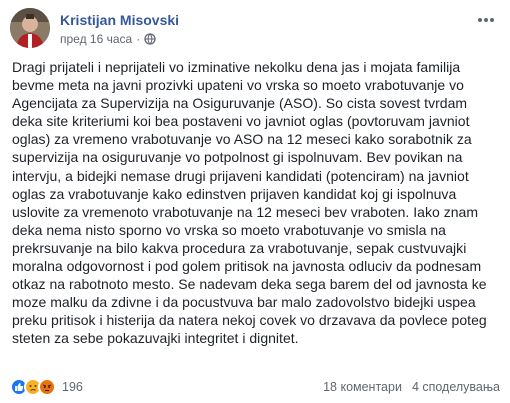 This screenshot has width=510, height=403. I want to click on post-stats: 18 коментари 4 споделувања, so click(411, 387).